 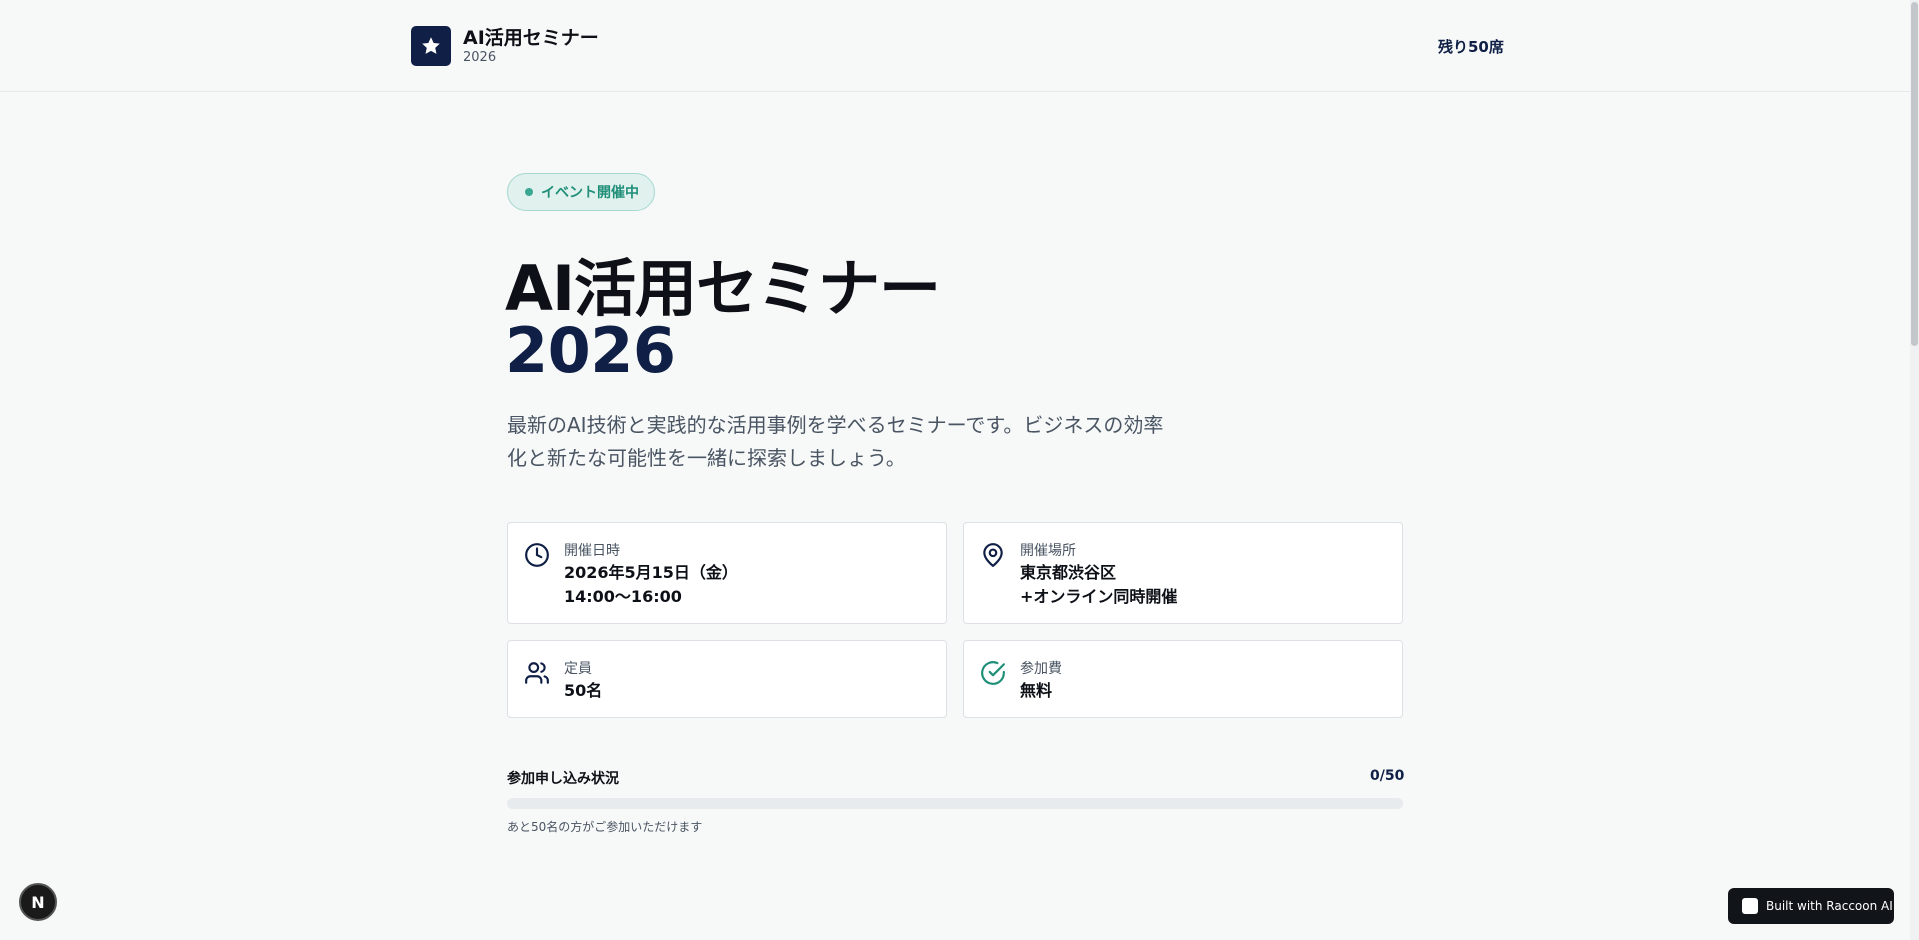 I want to click on datetime-card: 開催日時 2026年5月15日（金） 14:00〜16:00, so click(x=727, y=573).